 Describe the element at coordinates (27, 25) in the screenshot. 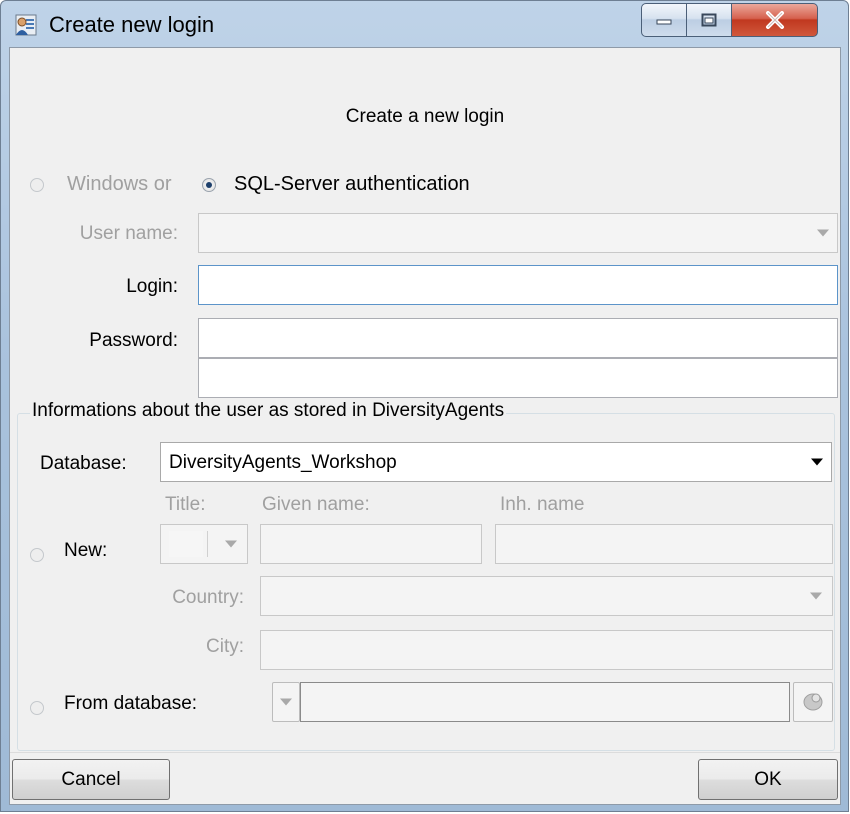

I see `user-login-icon` at that location.